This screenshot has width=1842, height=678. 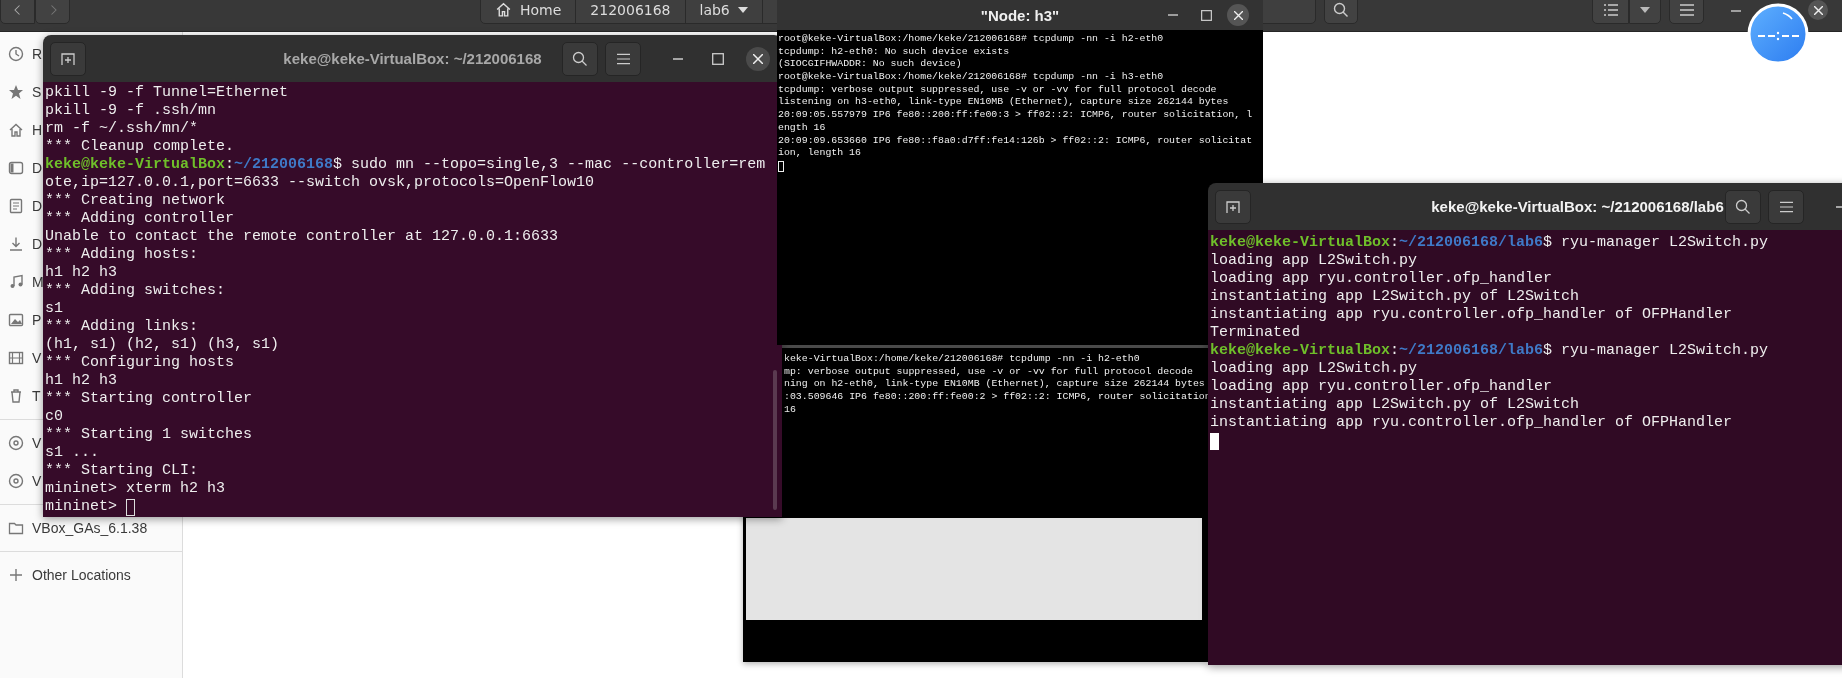 I want to click on terminal-line: tcpdump: verbose output suppressed, use -v or -vv for full protocol decode, so click(x=997, y=90).